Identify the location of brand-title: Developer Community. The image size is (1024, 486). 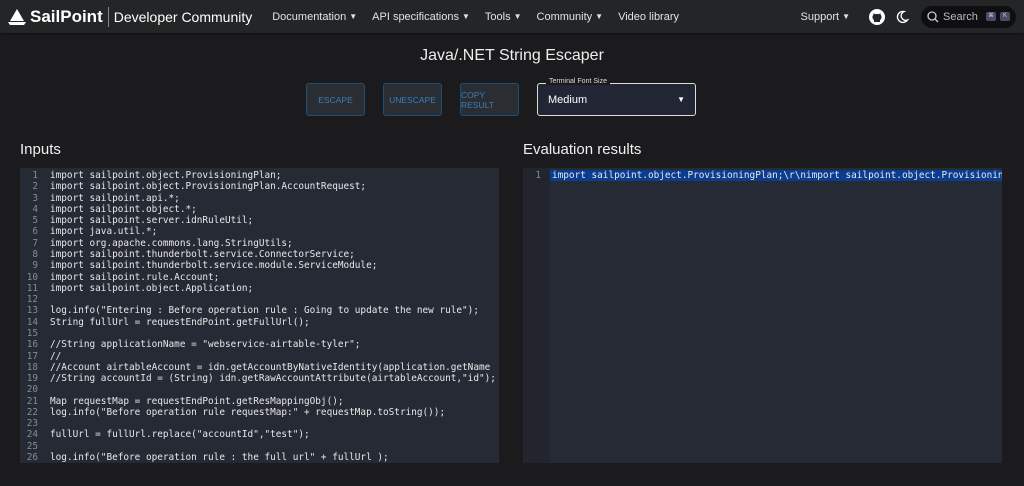
(183, 17).